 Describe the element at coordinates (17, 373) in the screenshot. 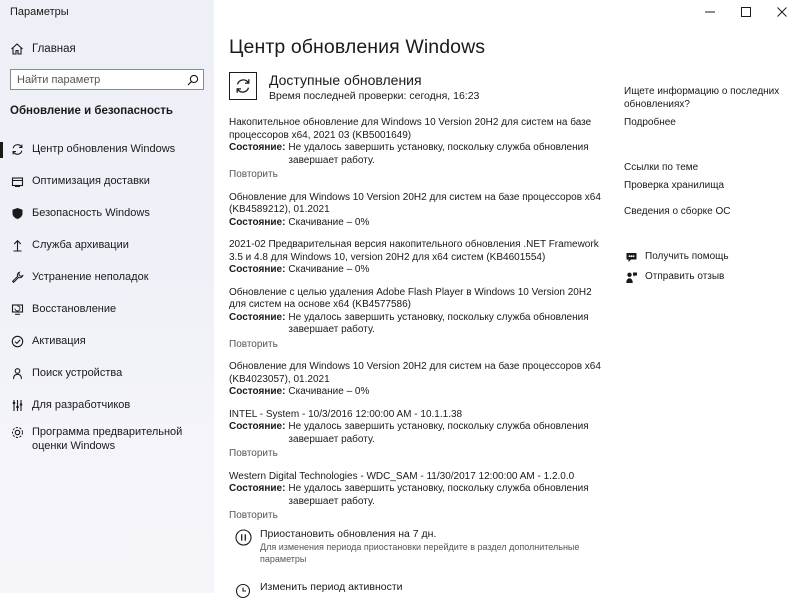

I see `person-pin-icon` at that location.